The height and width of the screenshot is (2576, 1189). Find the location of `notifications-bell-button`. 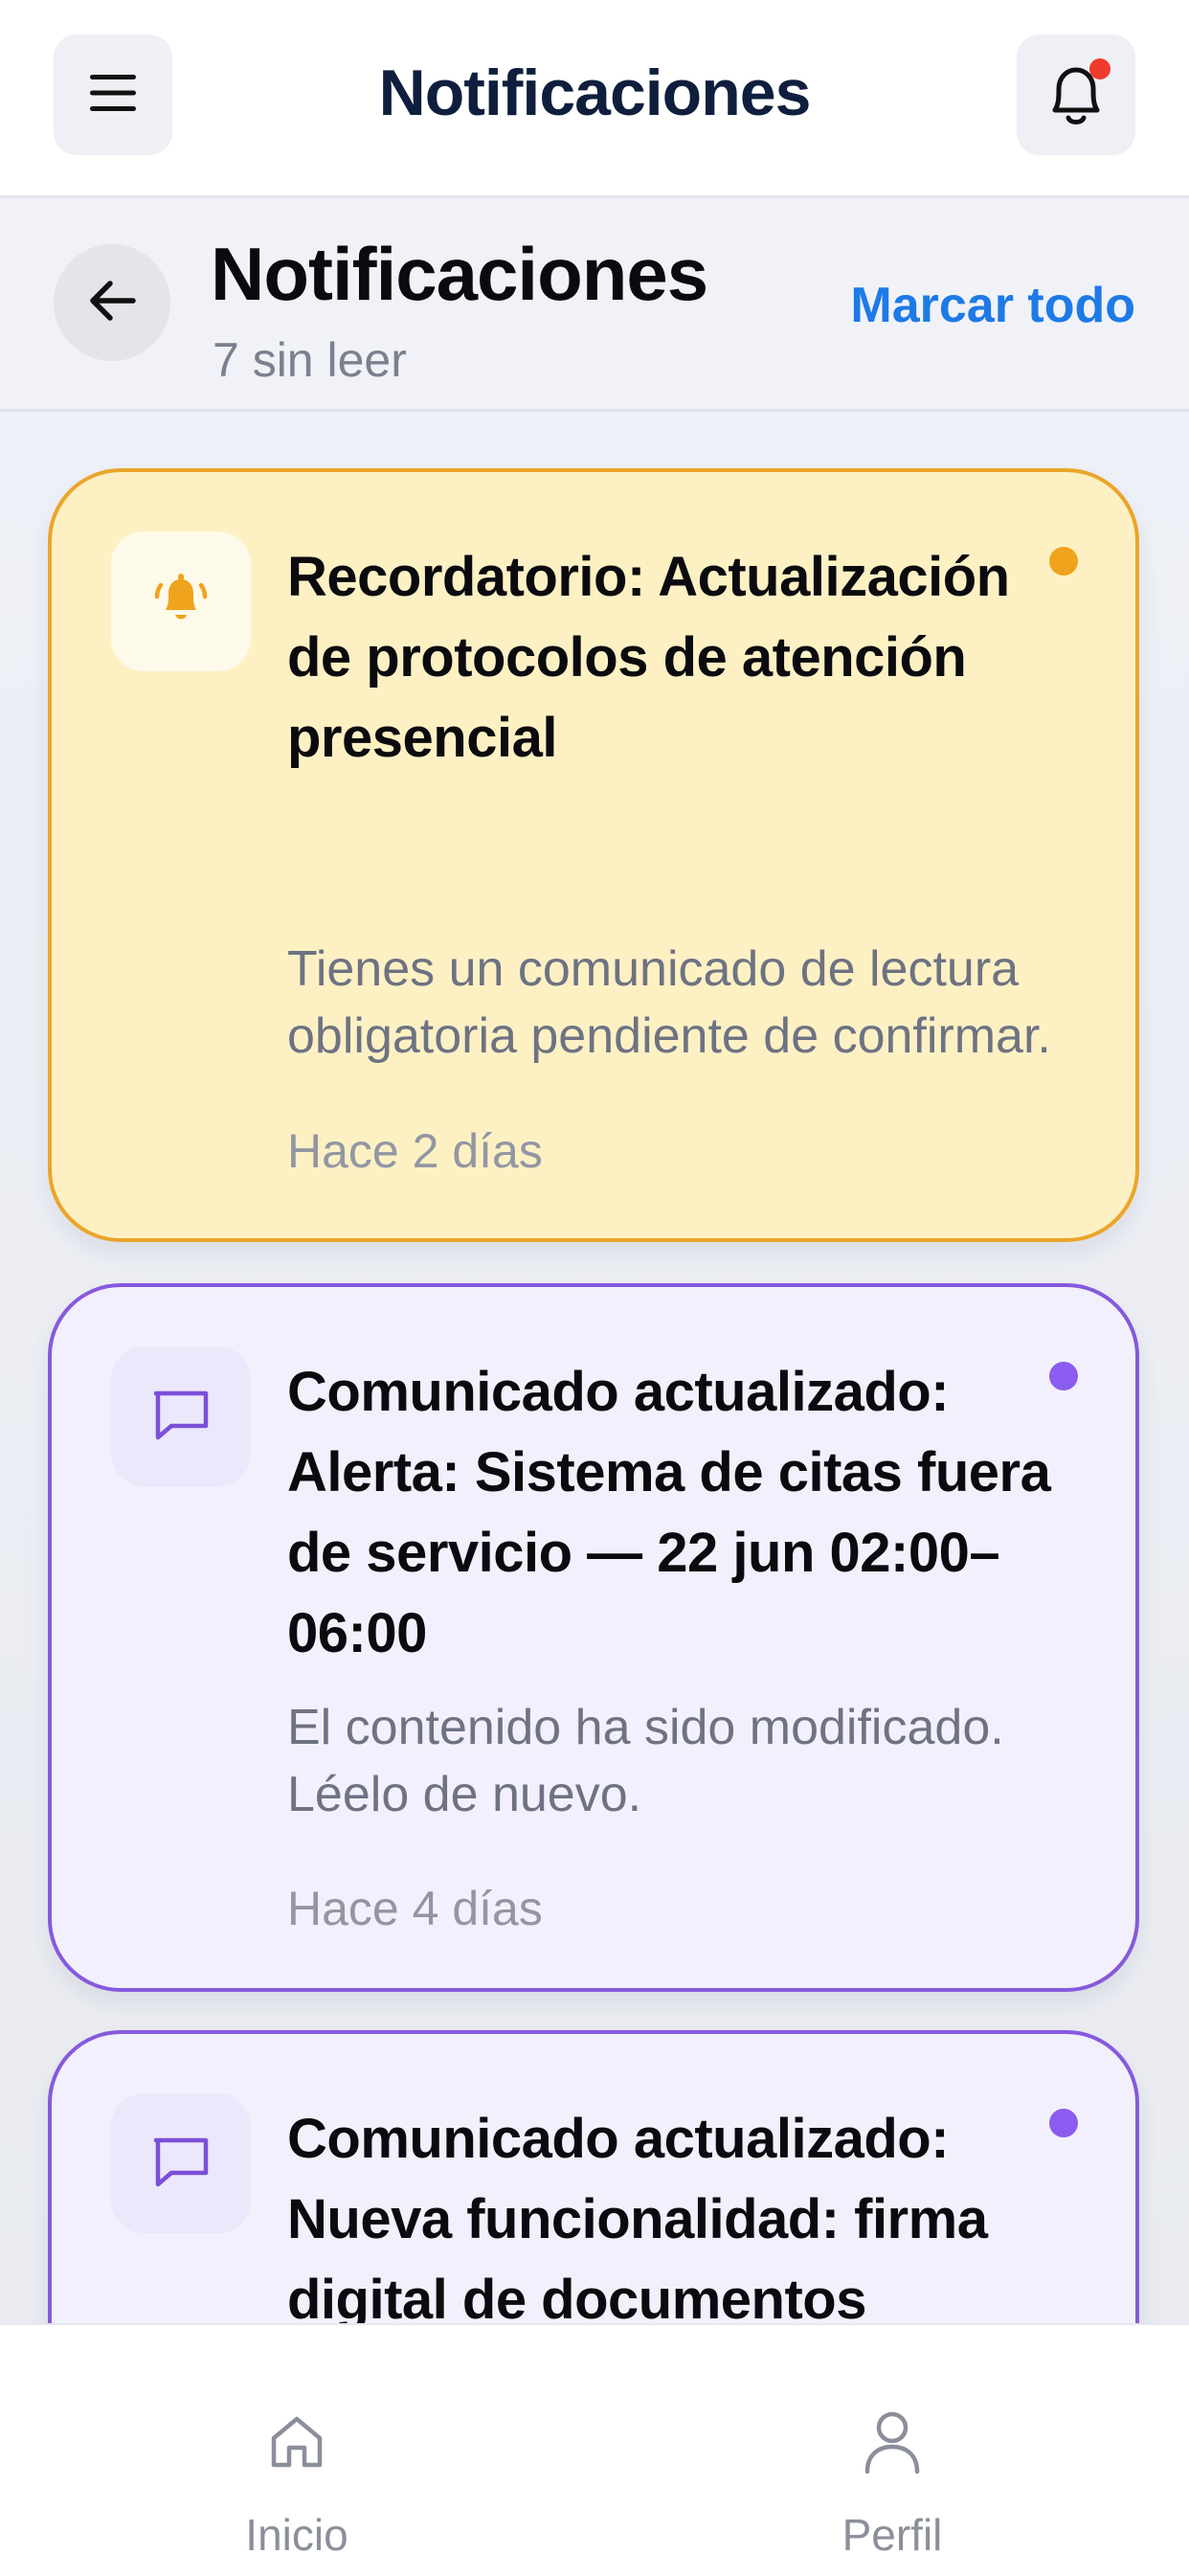

notifications-bell-button is located at coordinates (1076, 94).